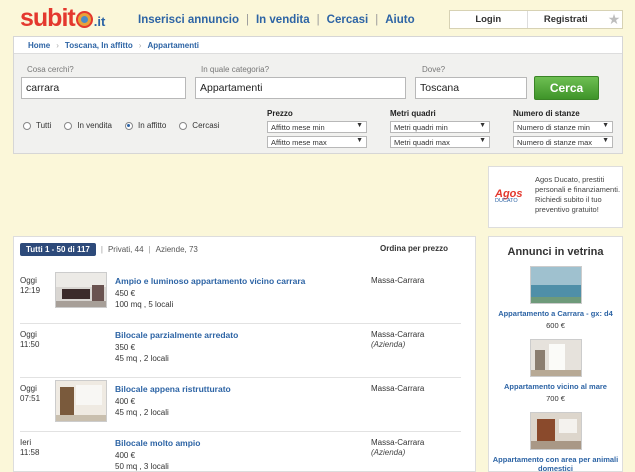 The width and height of the screenshot is (635, 472). I want to click on type-radios: Tutti In vendita In affitto Cercasi, so click(127, 125).